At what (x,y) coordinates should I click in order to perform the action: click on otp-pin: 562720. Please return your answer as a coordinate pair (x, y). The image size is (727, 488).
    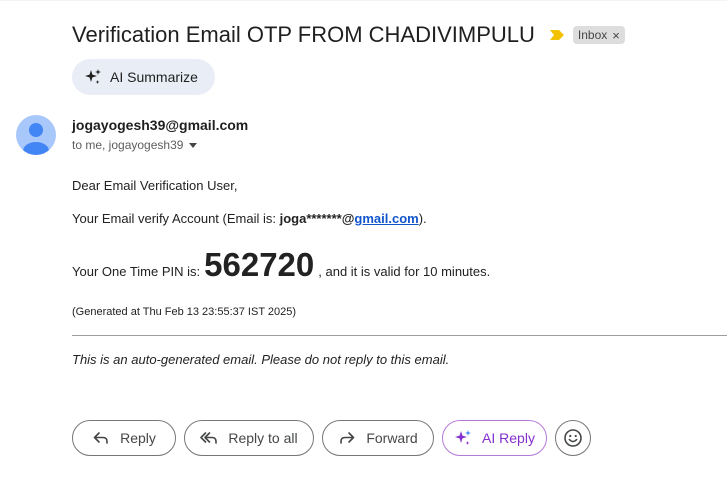
    Looking at the image, I should click on (259, 264).